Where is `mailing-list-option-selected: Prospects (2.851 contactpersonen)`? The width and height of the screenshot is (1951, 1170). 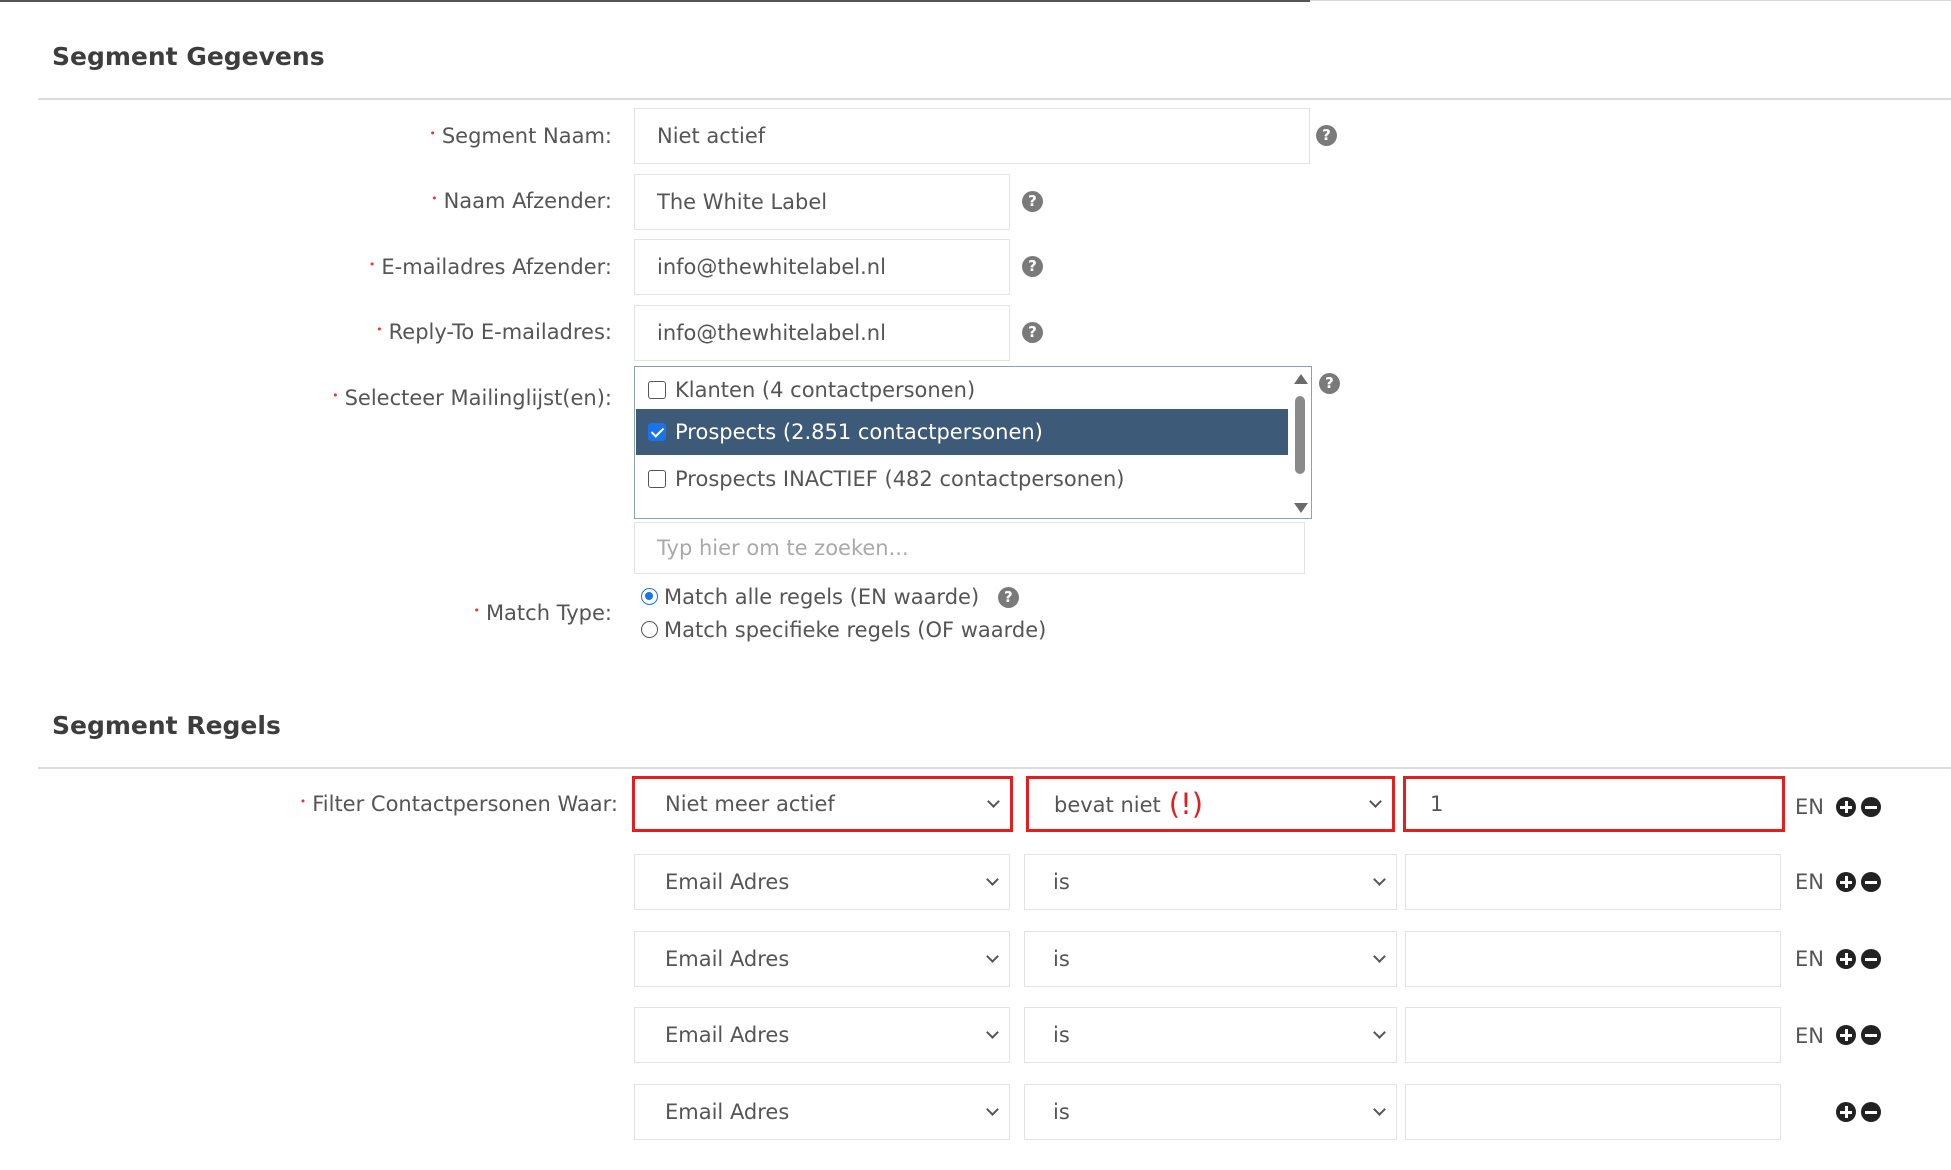
mailing-list-option-selected: Prospects (2.851 contactpersonen) is located at coordinates (962, 432).